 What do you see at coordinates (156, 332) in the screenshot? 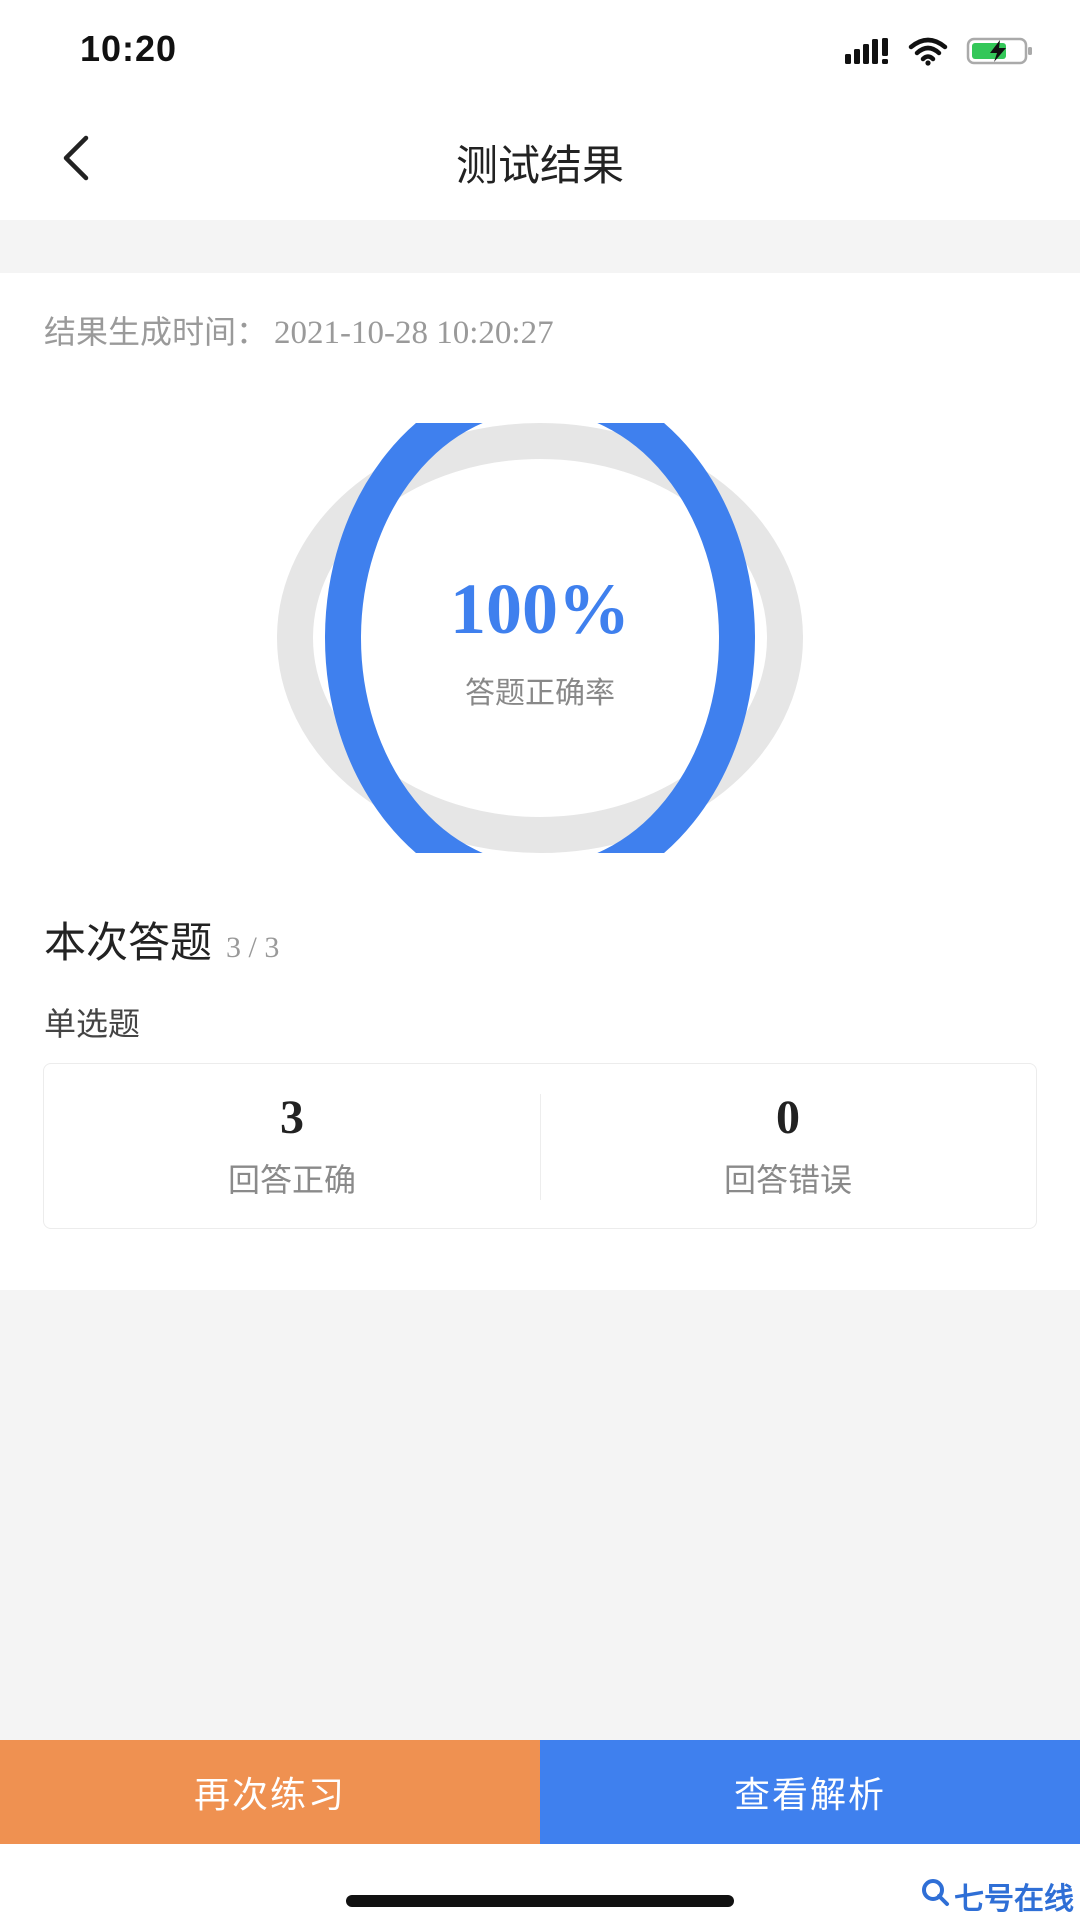
I see `generated-time-label: 结果生成时间：` at bounding box center [156, 332].